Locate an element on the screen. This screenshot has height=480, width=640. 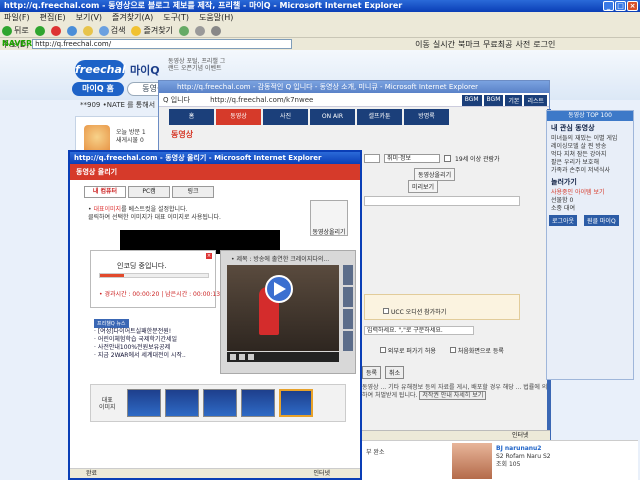
bj-thumbnail is located at coordinates (472, 461).